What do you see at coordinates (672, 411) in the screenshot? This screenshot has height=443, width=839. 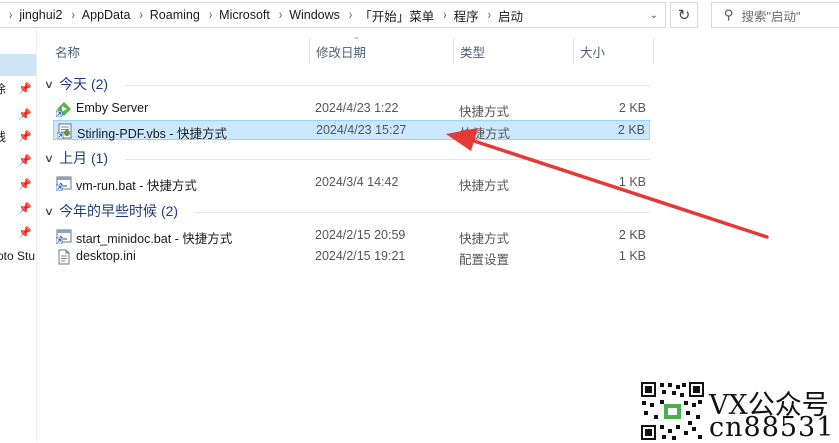 I see `qr-code` at bounding box center [672, 411].